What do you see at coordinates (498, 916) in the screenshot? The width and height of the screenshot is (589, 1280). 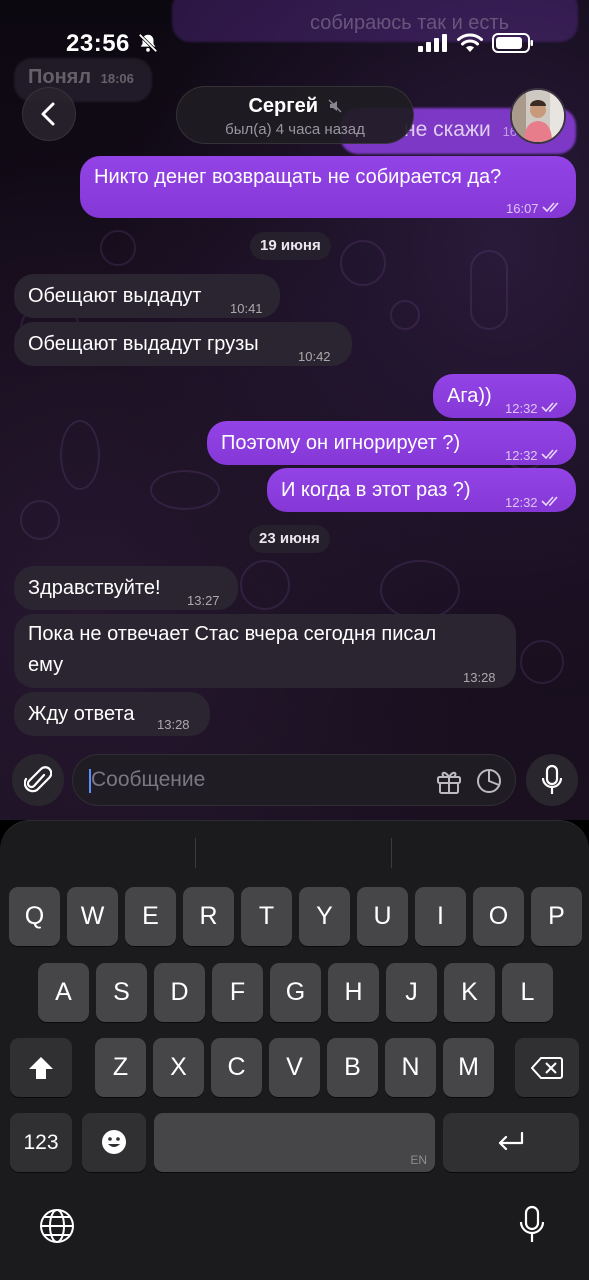 I see `key-o: O` at bounding box center [498, 916].